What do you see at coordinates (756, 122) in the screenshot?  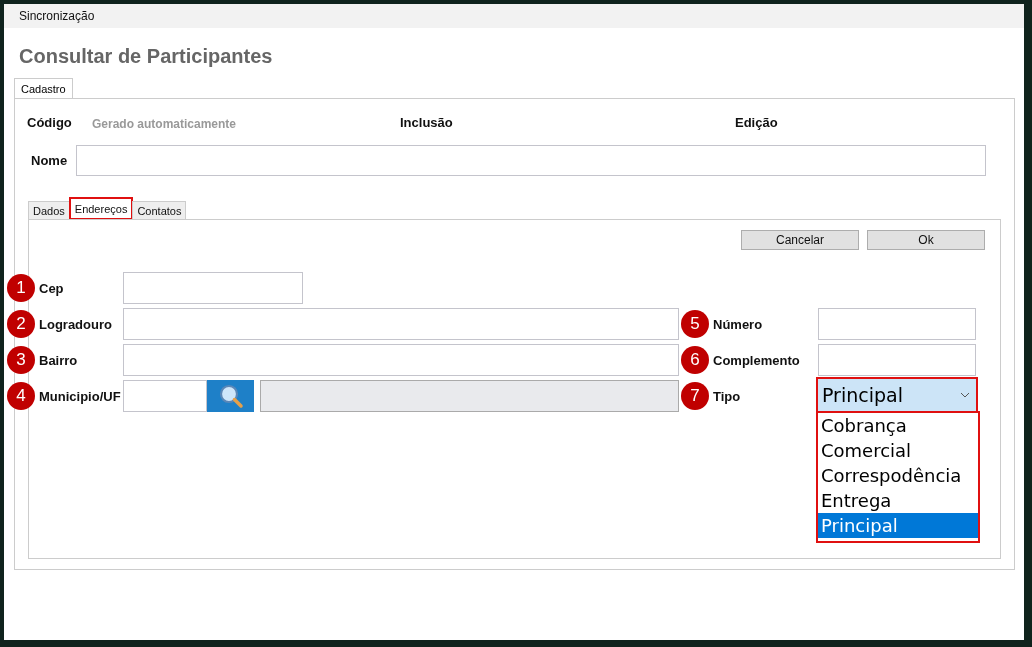 I see `field-label: Edição` at bounding box center [756, 122].